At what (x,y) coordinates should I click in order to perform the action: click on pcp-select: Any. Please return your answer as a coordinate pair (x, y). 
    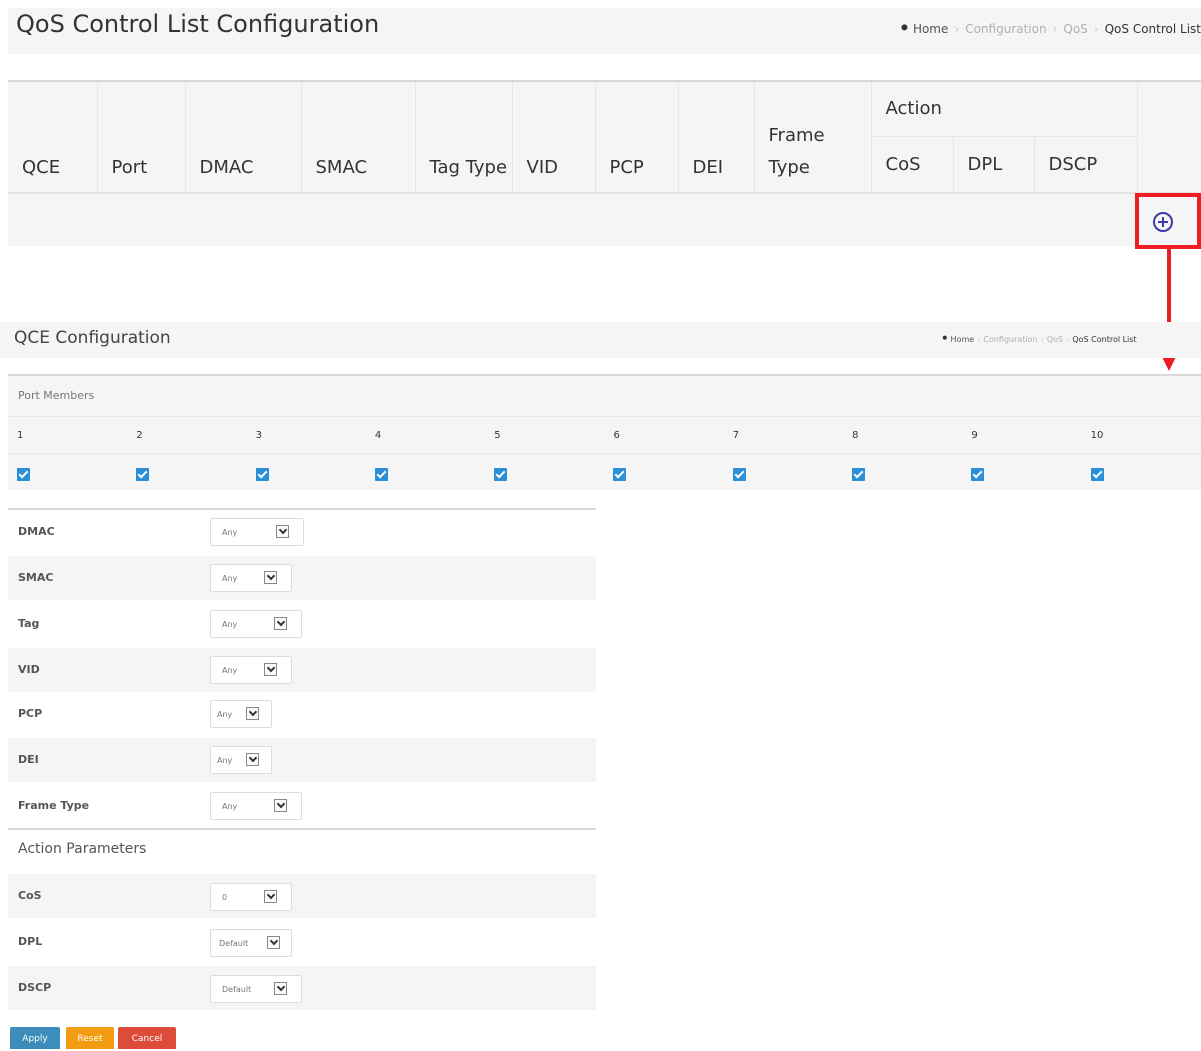
    Looking at the image, I should click on (241, 714).